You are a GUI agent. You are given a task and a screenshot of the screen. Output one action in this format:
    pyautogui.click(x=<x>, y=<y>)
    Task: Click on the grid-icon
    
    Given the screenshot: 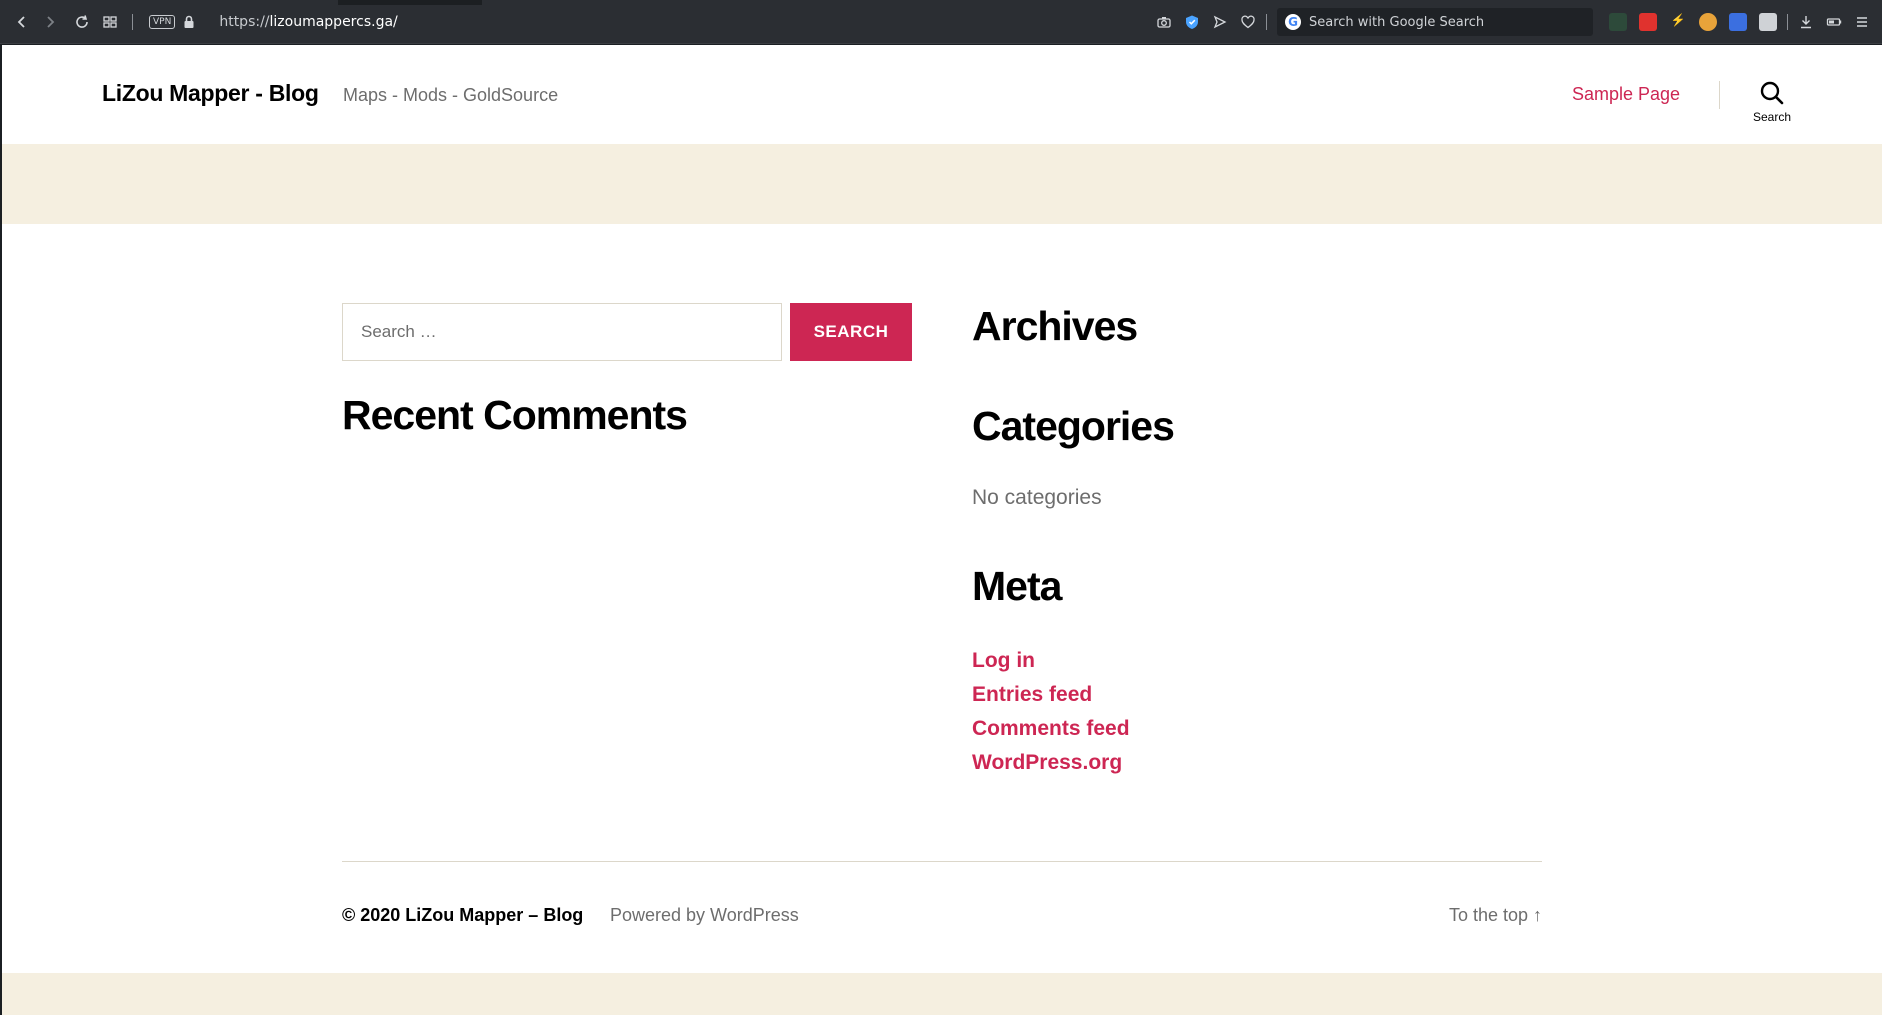 What is the action you would take?
    pyautogui.click(x=110, y=21)
    